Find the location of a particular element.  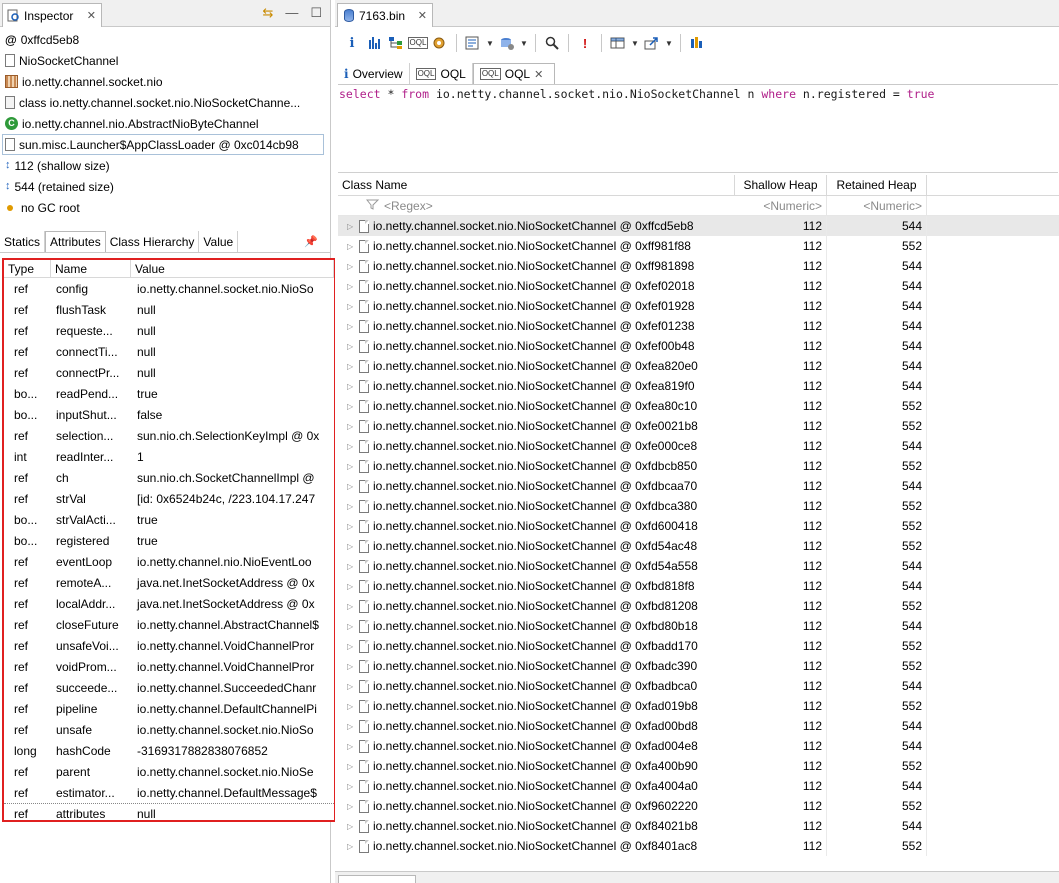

pin-icon: 📌 is located at coordinates (311, 241).